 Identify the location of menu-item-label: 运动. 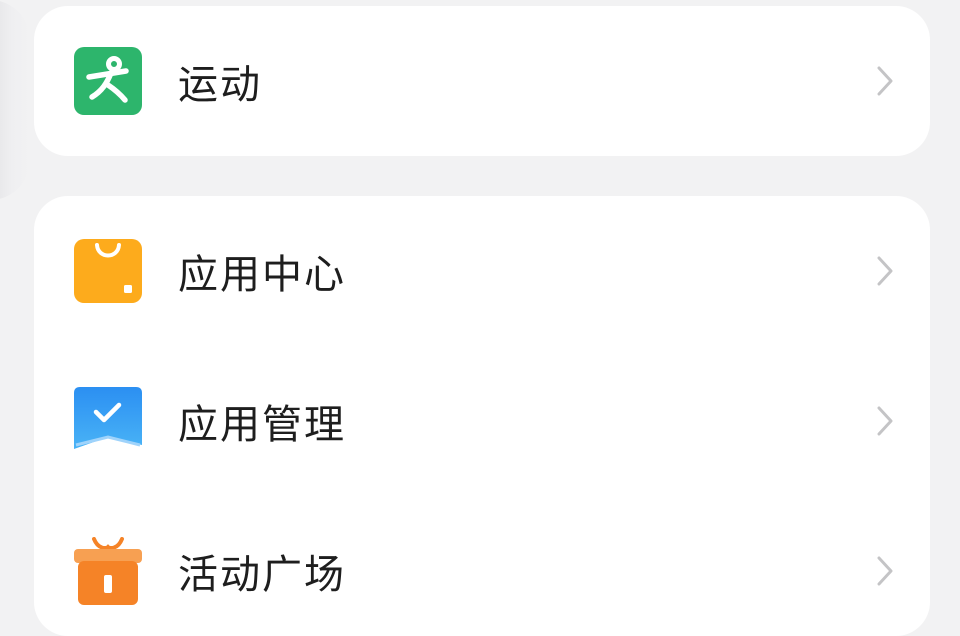
(220, 85).